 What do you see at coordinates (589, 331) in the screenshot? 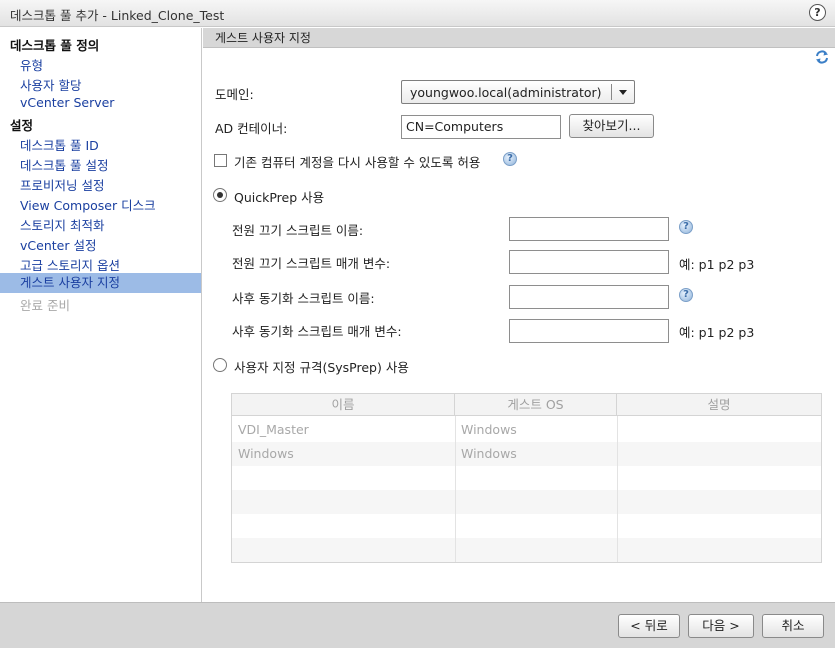
I see `postsync-params-input` at bounding box center [589, 331].